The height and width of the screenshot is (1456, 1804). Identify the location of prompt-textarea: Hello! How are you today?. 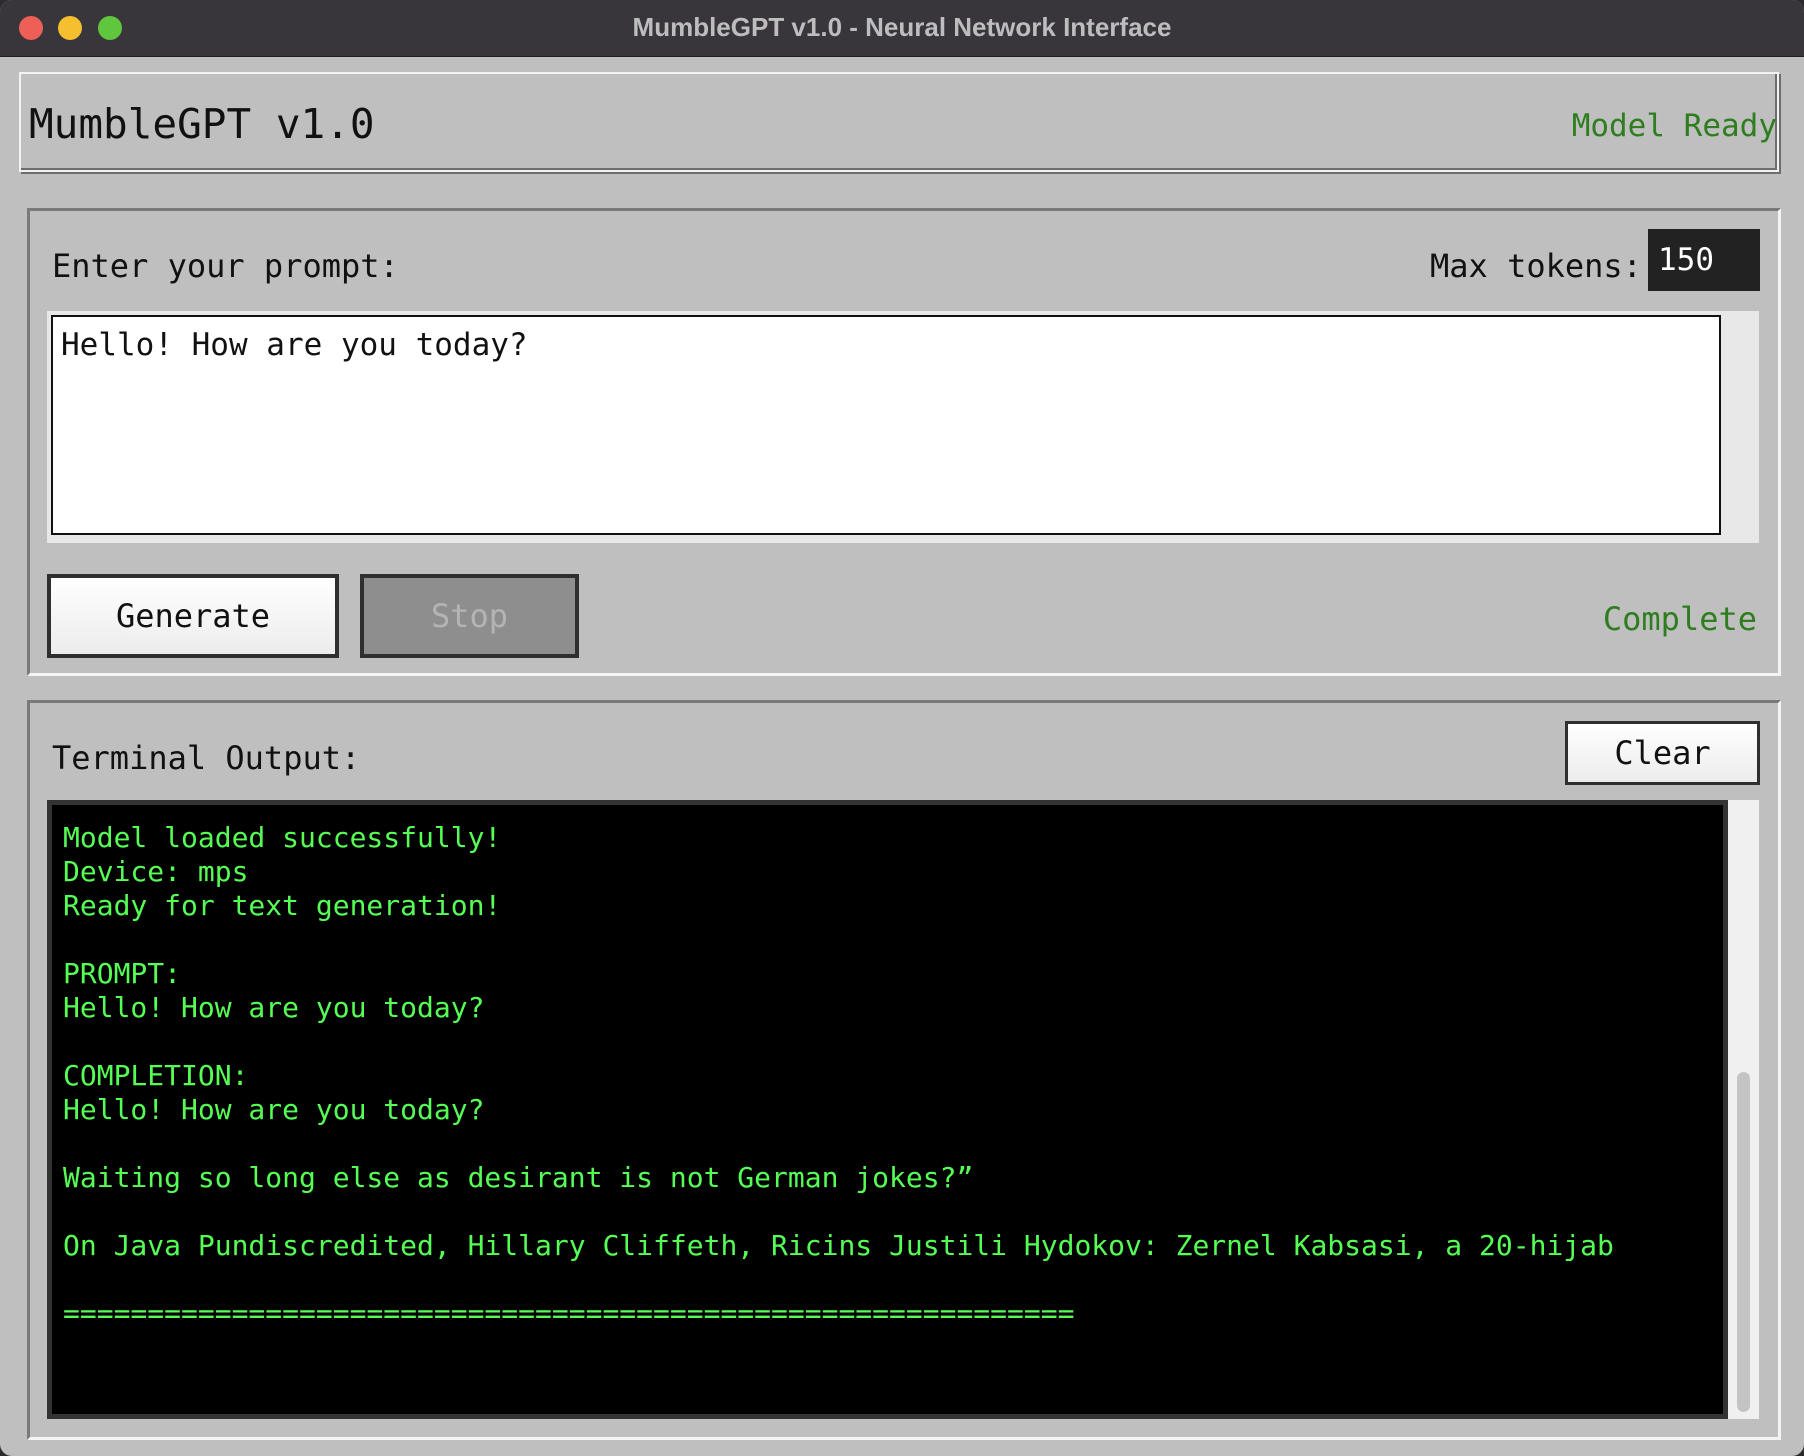
(886, 425).